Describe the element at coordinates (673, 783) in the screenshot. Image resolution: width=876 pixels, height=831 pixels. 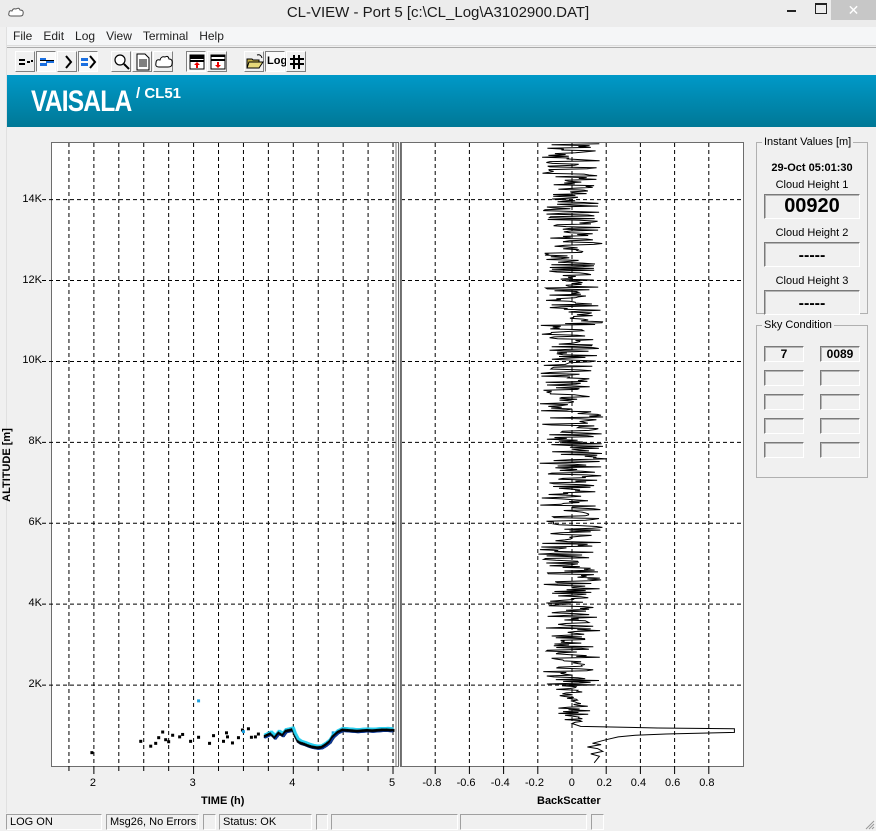
I see `backscatter-tick-label: 0.6` at that location.